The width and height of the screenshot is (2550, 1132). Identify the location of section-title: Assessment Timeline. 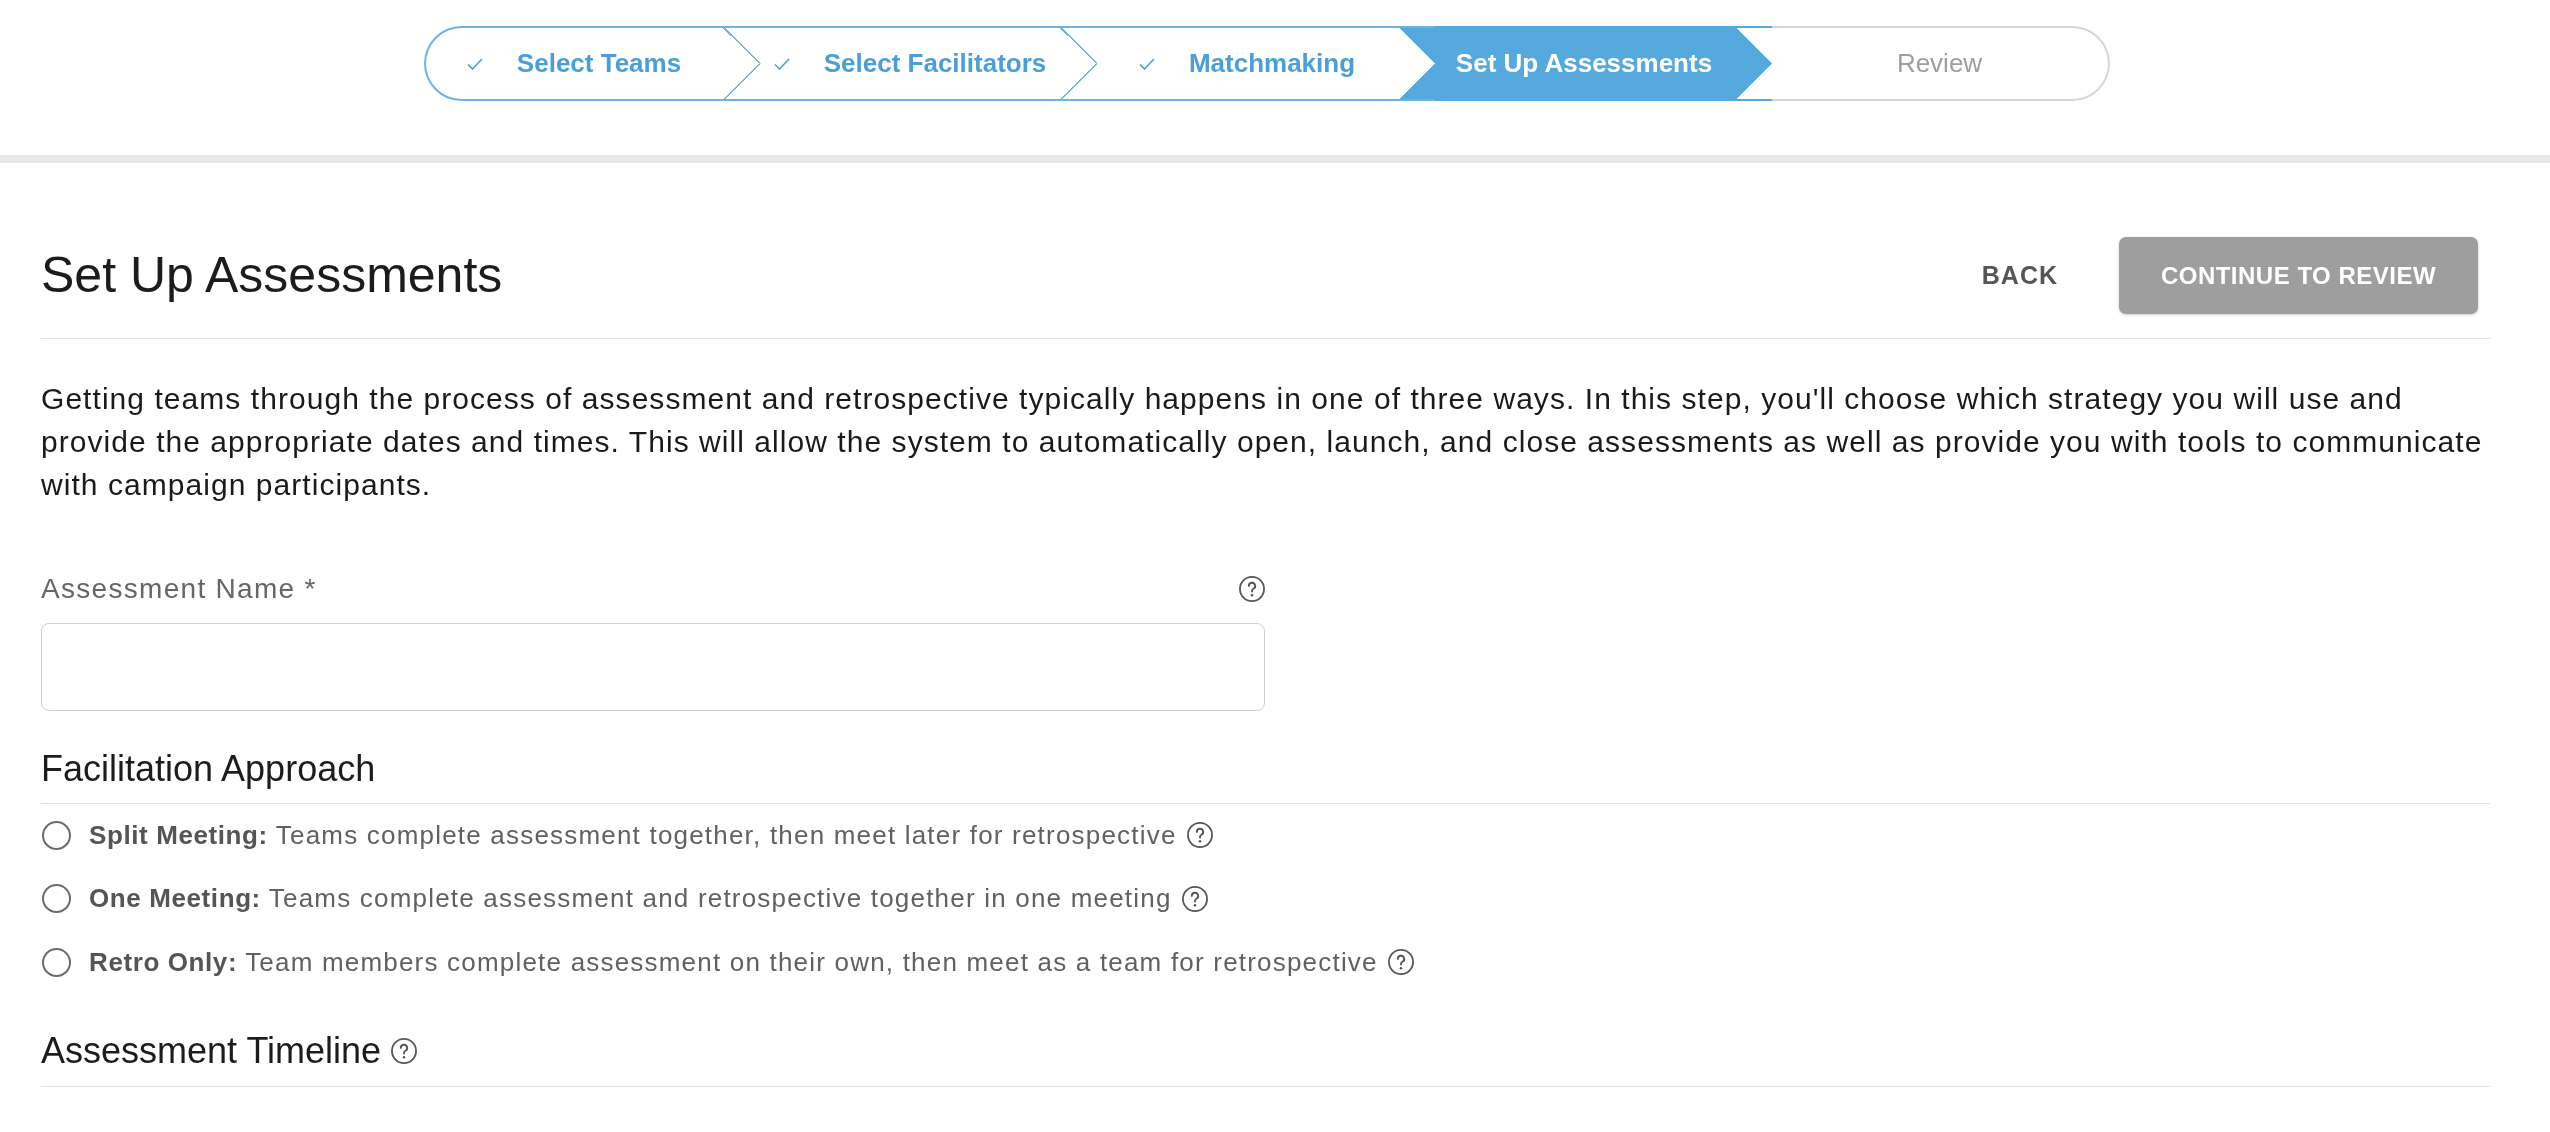
(211, 1051).